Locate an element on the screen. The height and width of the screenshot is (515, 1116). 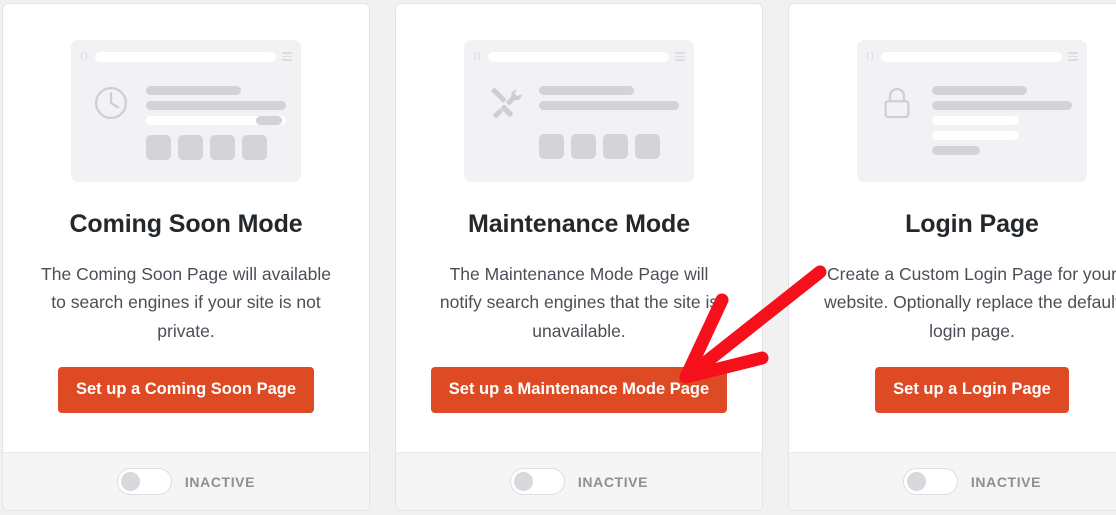
login-preview-thumbnail: ⟨⟩ is located at coordinates (972, 111).